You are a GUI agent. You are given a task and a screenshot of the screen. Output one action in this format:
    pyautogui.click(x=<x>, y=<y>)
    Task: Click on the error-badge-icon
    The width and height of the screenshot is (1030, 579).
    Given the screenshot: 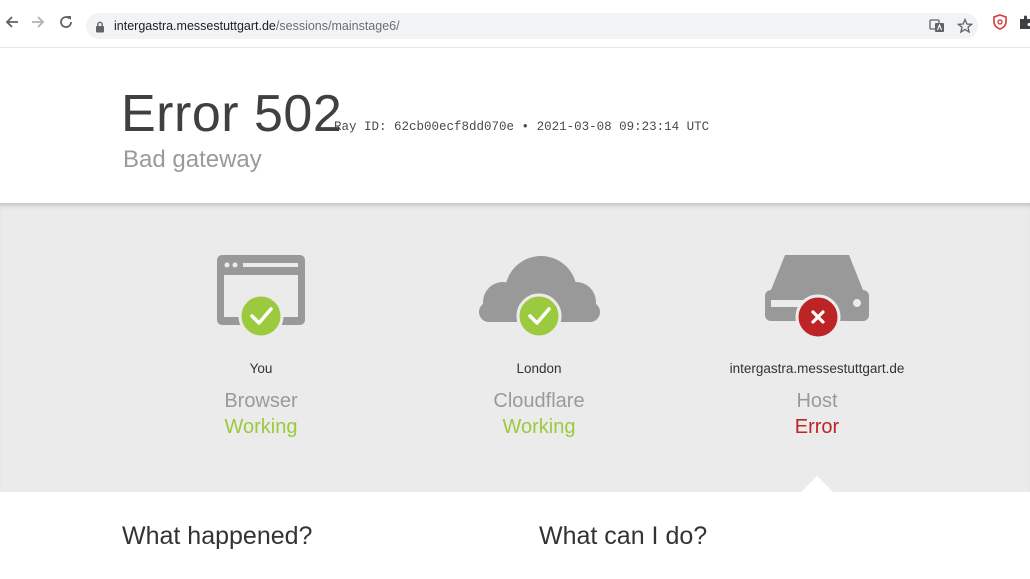 What is the action you would take?
    pyautogui.click(x=818, y=317)
    